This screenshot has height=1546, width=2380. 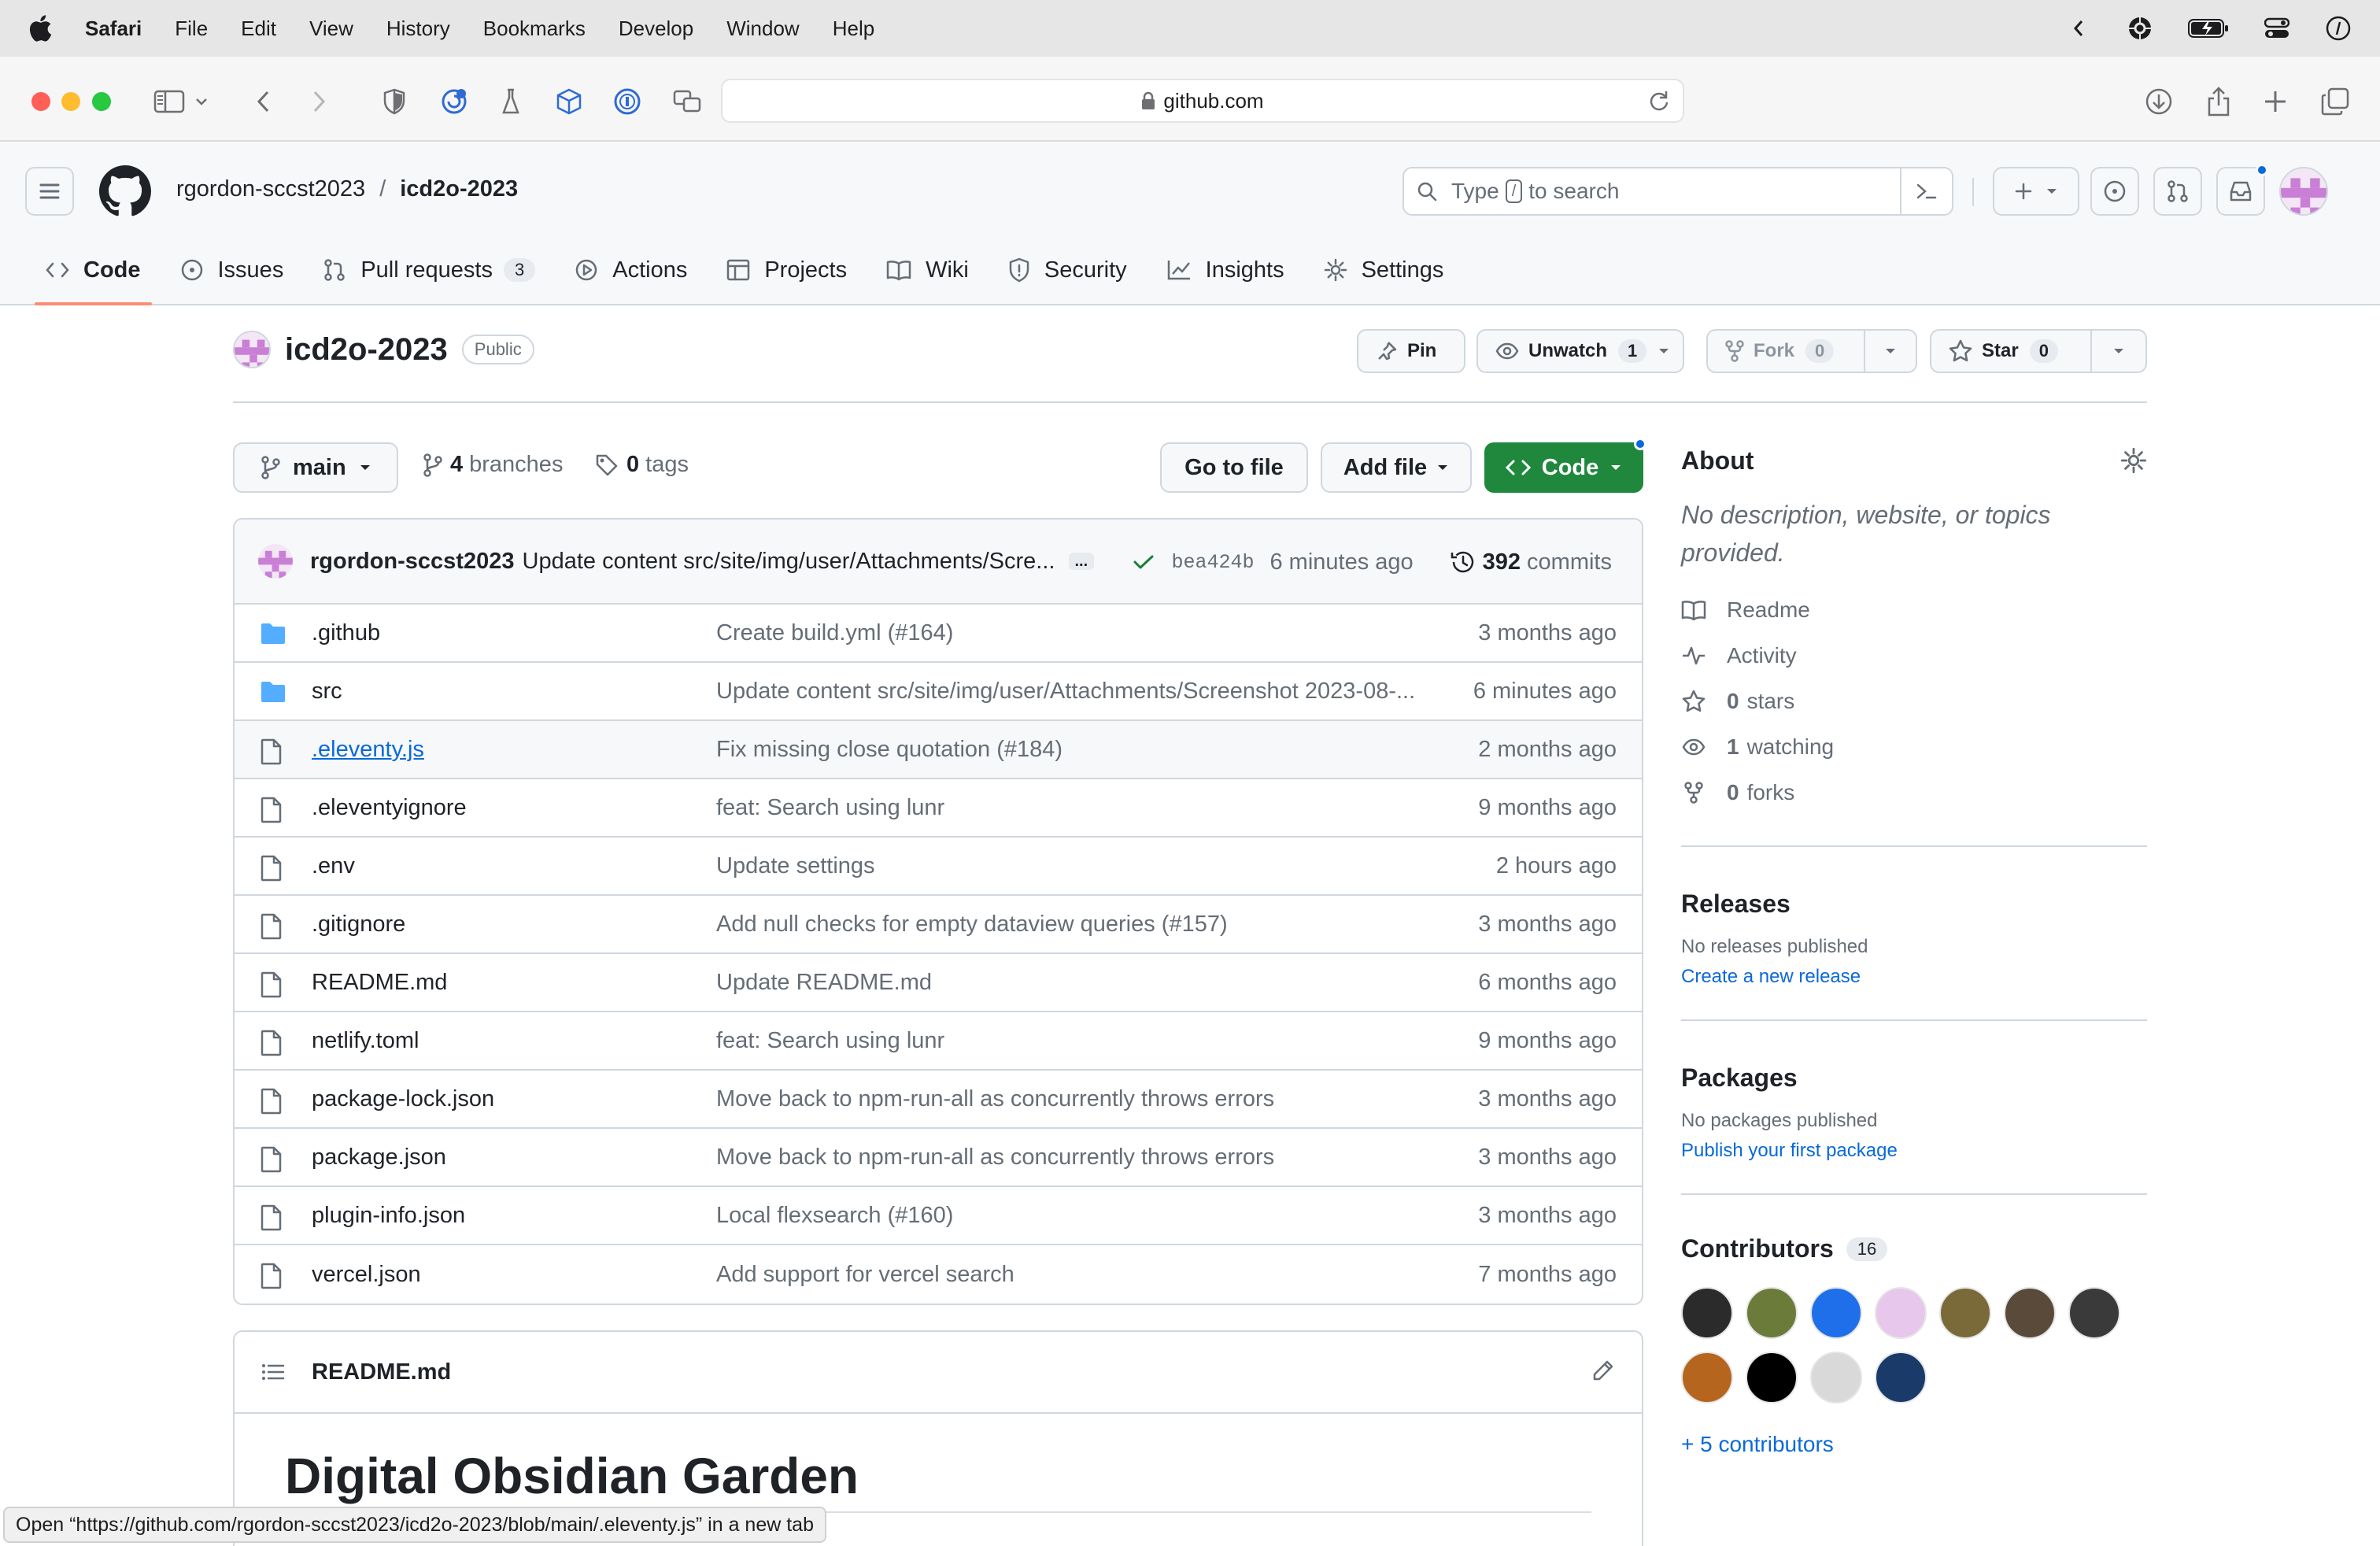 What do you see at coordinates (2038, 351) in the screenshot?
I see `star-button: Star 0` at bounding box center [2038, 351].